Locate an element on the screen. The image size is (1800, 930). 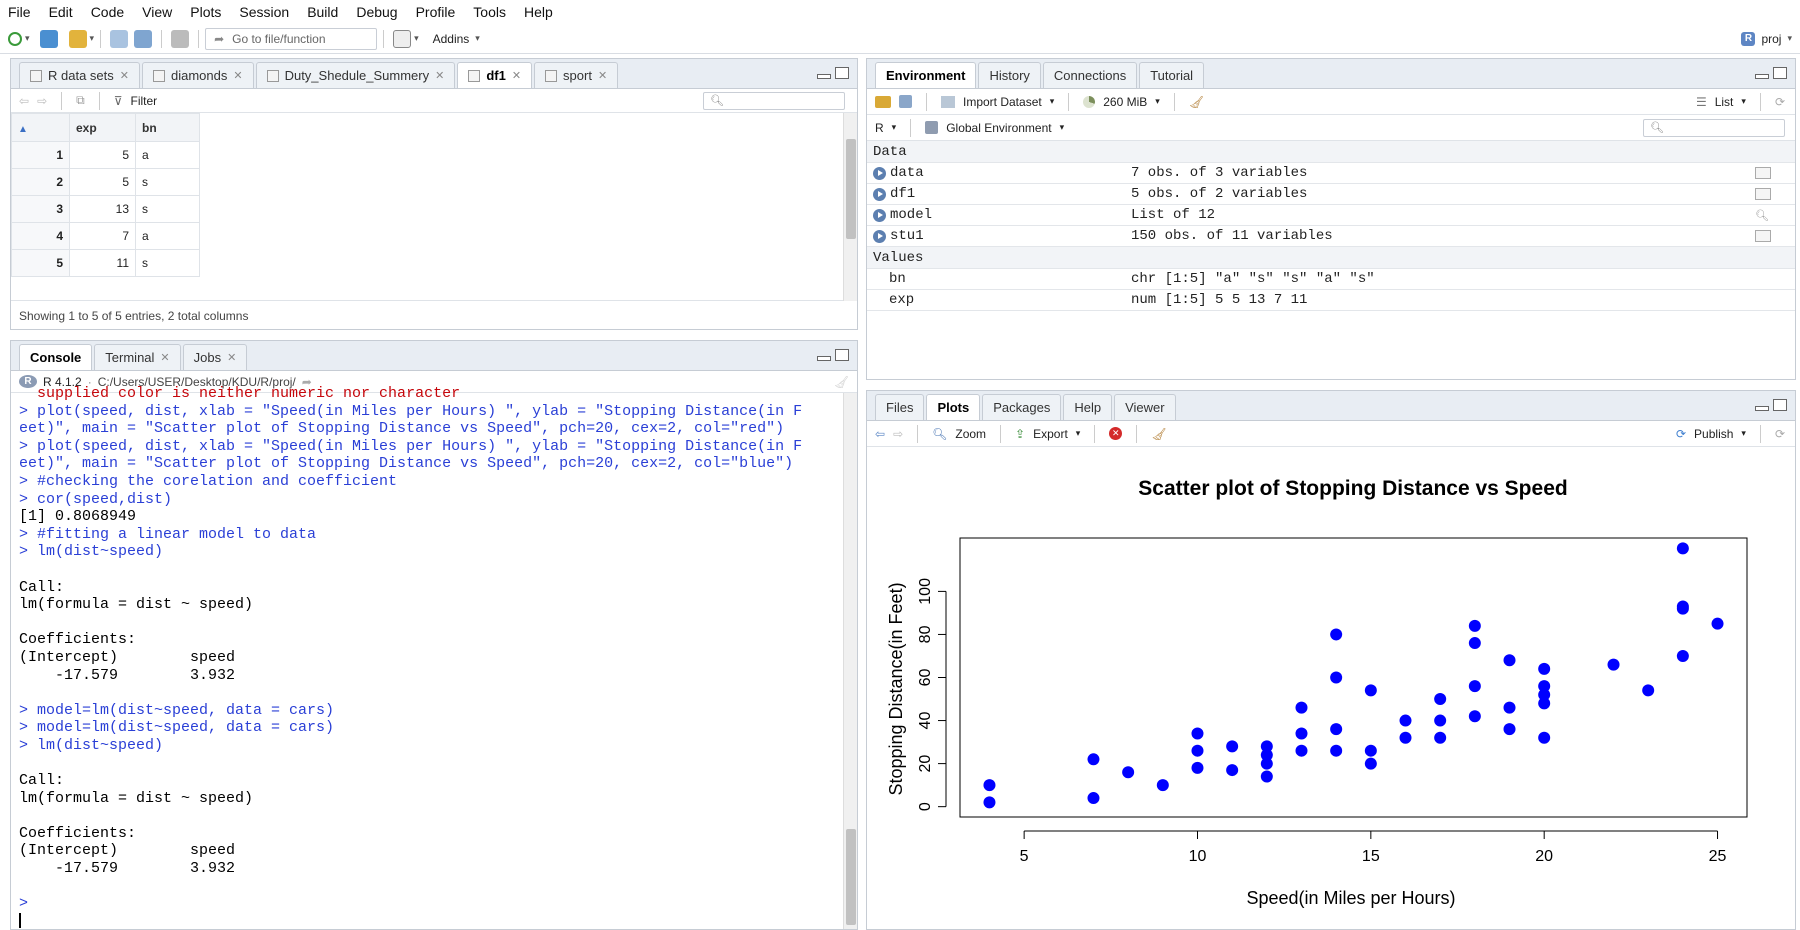
tab-sport: sport ✕ is located at coordinates (576, 75).